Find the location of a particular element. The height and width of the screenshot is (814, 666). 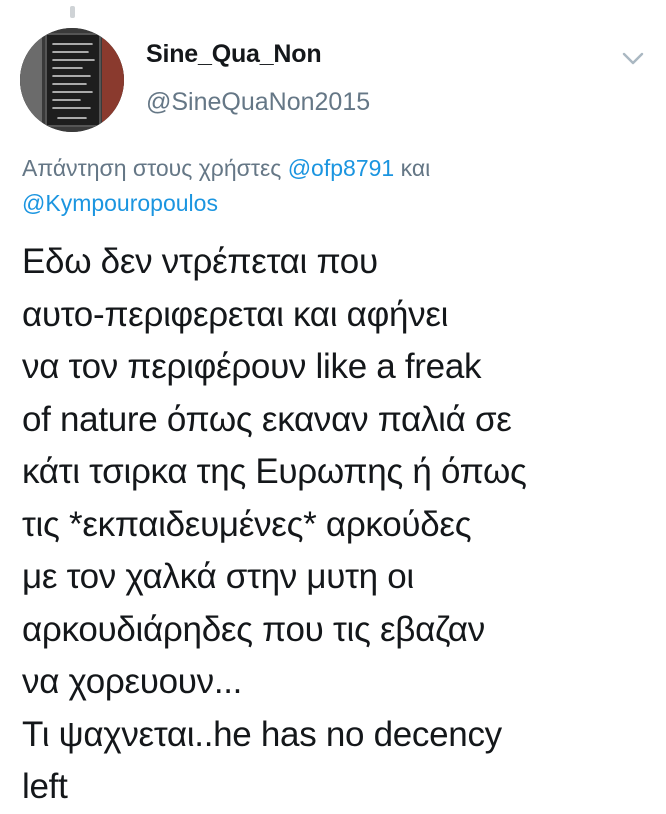

avatar is located at coordinates (72, 80).